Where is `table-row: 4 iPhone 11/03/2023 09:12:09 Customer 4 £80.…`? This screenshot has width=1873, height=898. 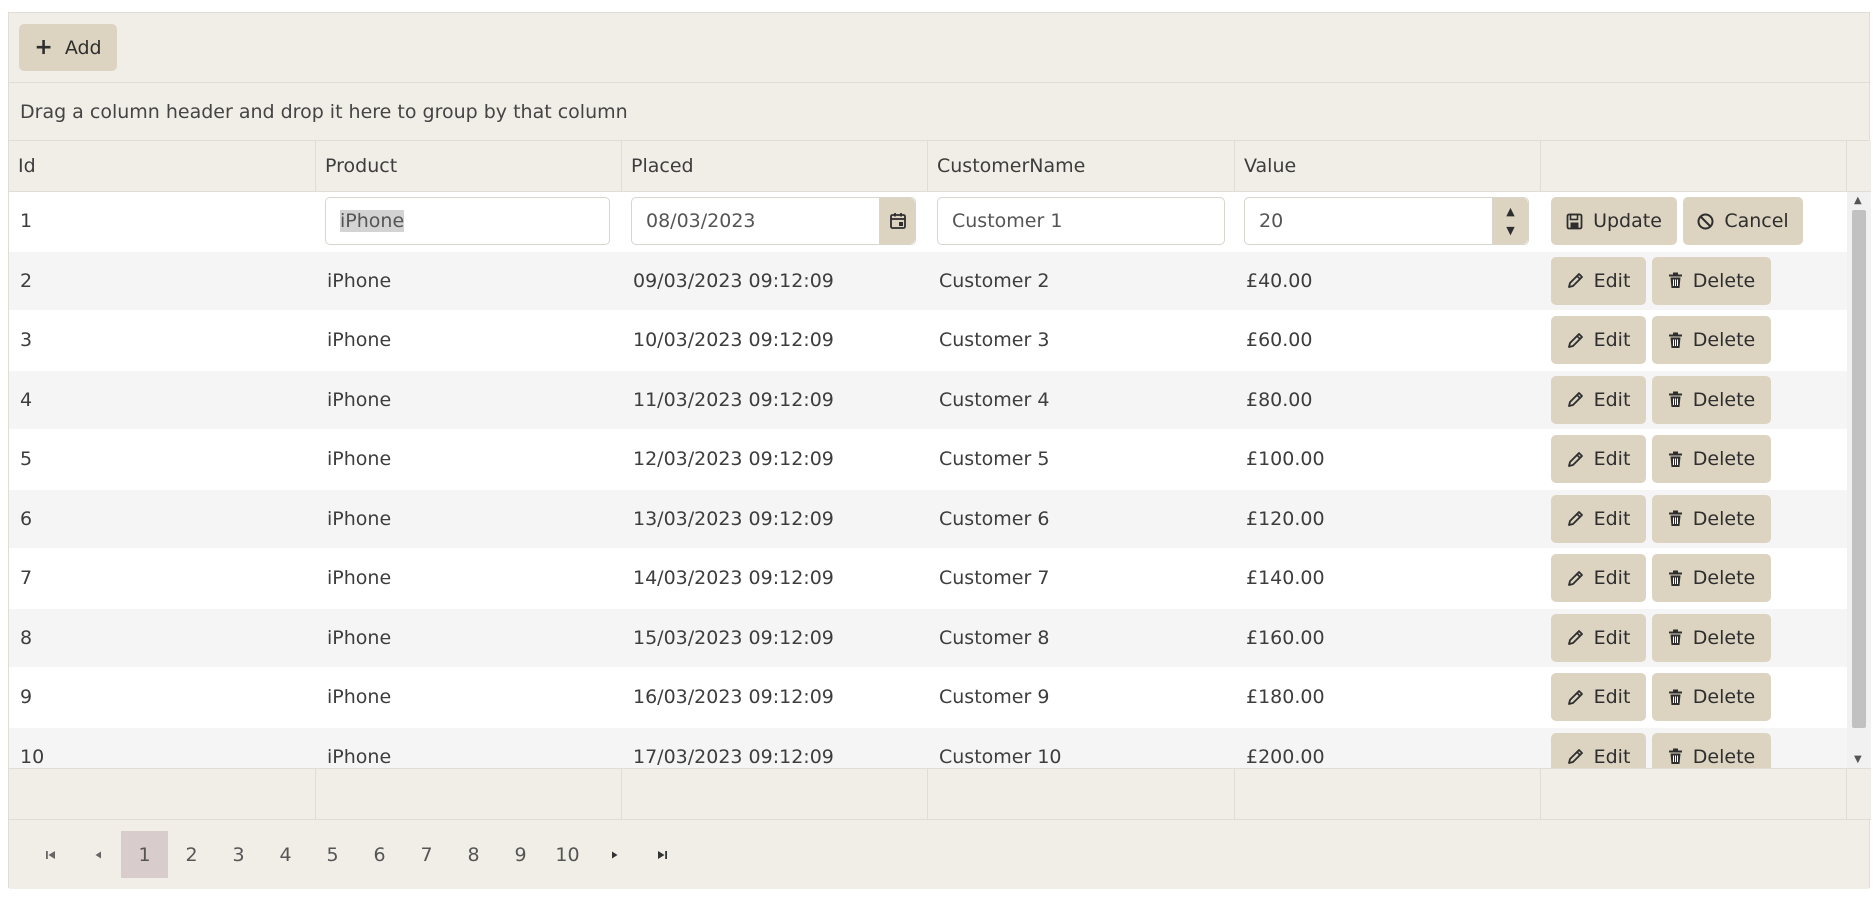 table-row: 4 iPhone 11/03/2023 09:12:09 Customer 4 £80.… is located at coordinates (928, 400).